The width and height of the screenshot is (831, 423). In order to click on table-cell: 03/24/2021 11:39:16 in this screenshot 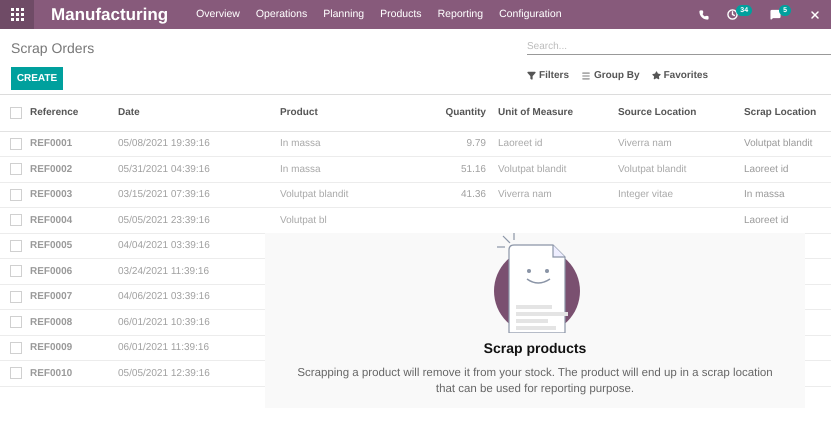, I will do `click(164, 271)`.